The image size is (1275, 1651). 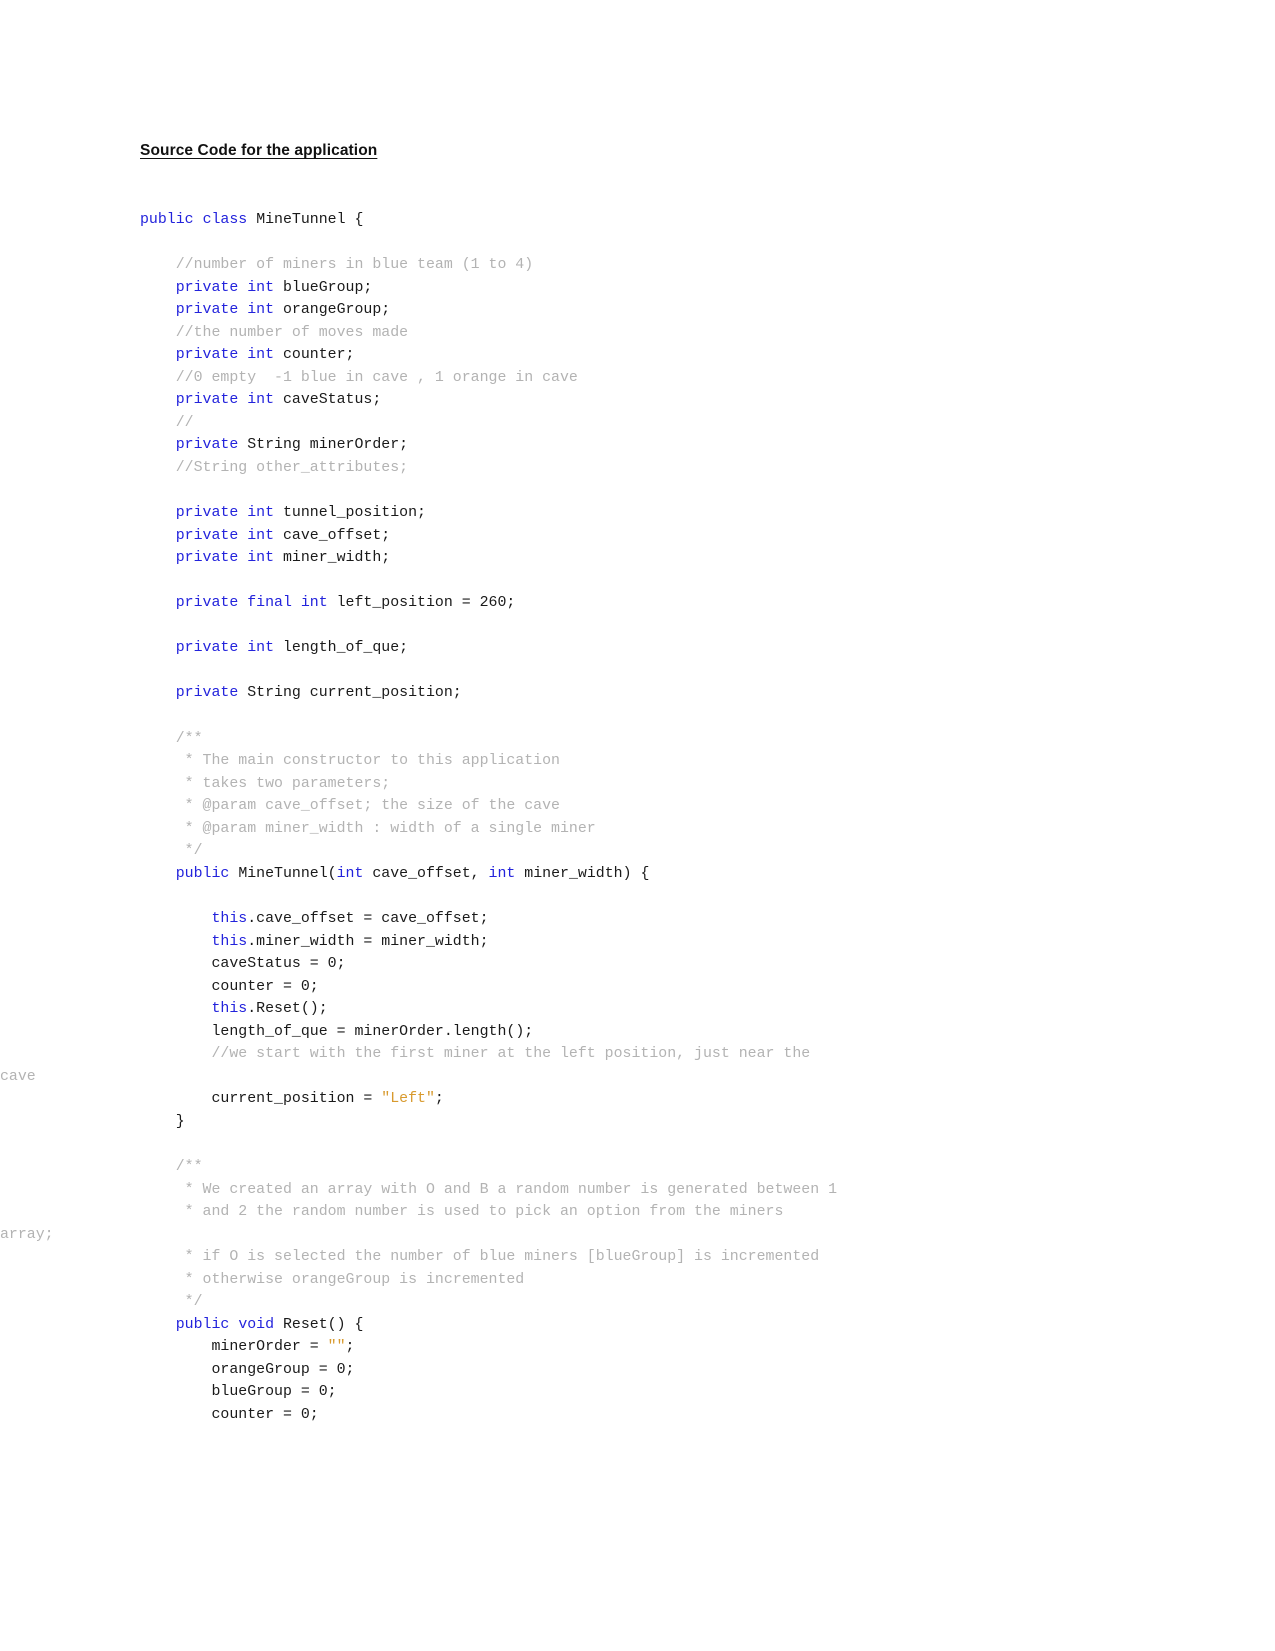 I want to click on code-token-plain: blueGroup;, so click(x=328, y=287).